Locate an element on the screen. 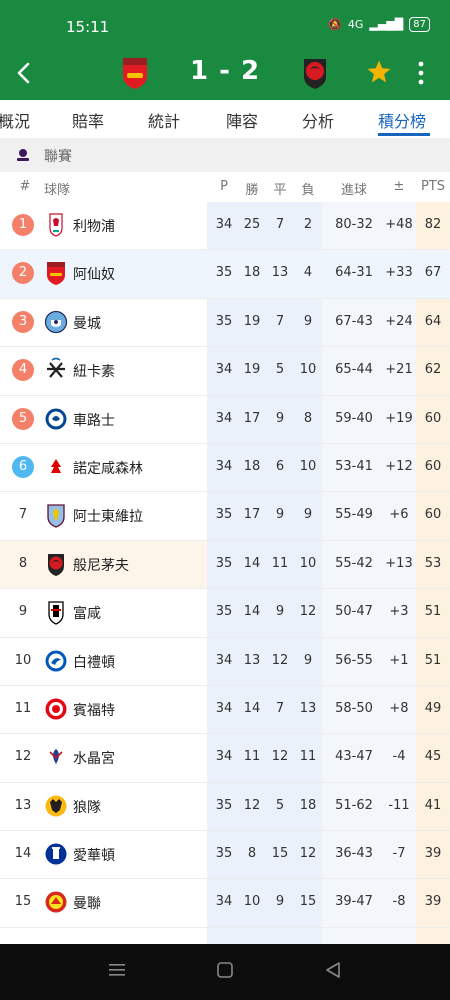 This screenshot has height=1000, width=450. table-row: 13 狼隊 35 12 5 18 51-62 -11 41 is located at coordinates (225, 807).